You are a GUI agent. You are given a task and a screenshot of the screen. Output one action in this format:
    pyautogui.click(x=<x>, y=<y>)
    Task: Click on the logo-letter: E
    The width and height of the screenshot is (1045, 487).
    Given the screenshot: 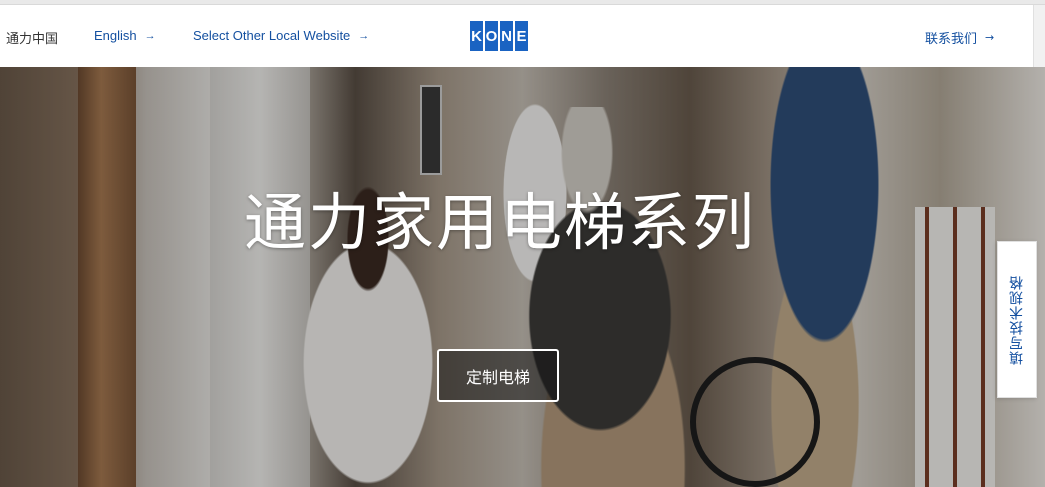 What is the action you would take?
    pyautogui.click(x=521, y=36)
    